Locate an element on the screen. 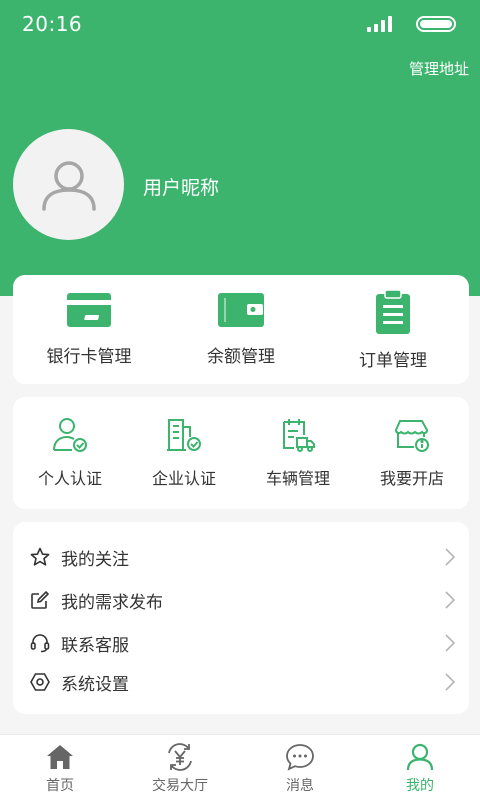  battery-icon is located at coordinates (436, 24).